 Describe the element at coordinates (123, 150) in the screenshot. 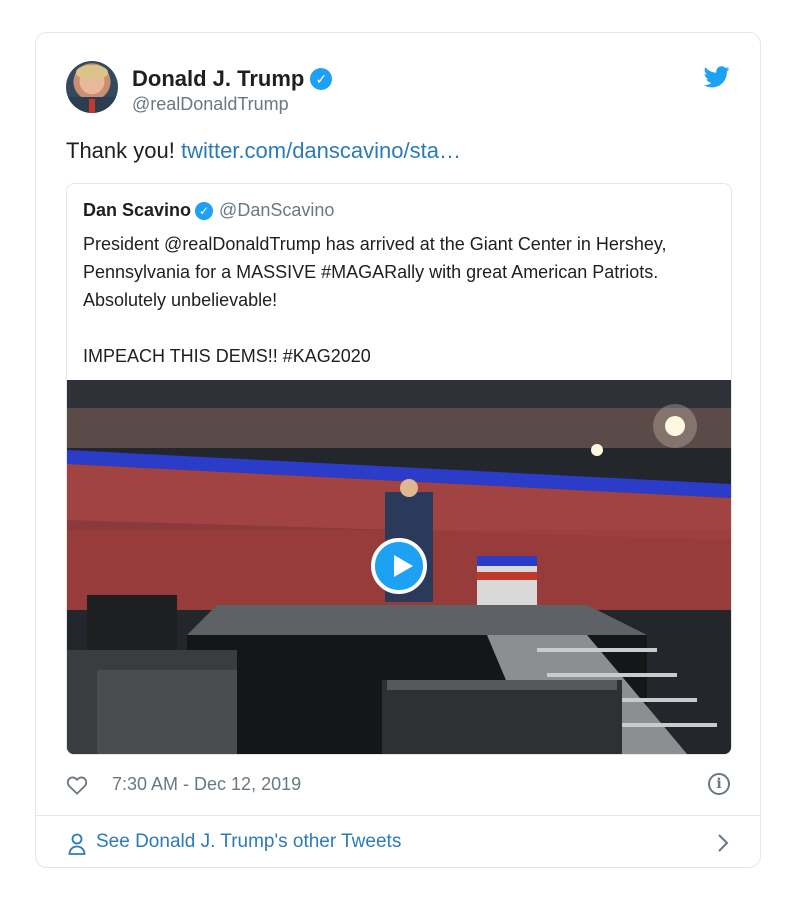

I see `tweet-body: Thank you!` at that location.